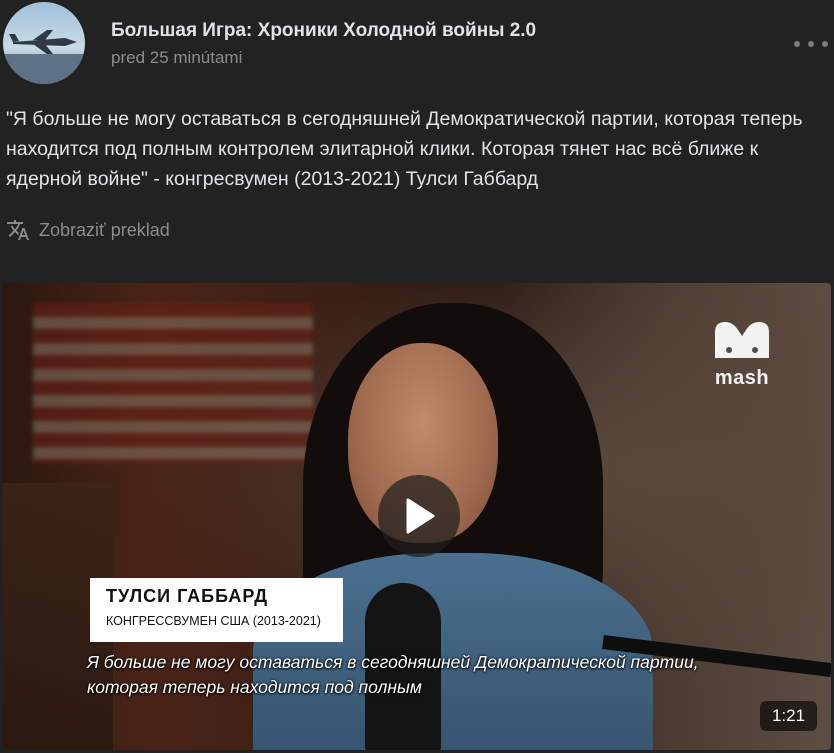 This screenshot has width=834, height=753. I want to click on more-options-button, so click(811, 44).